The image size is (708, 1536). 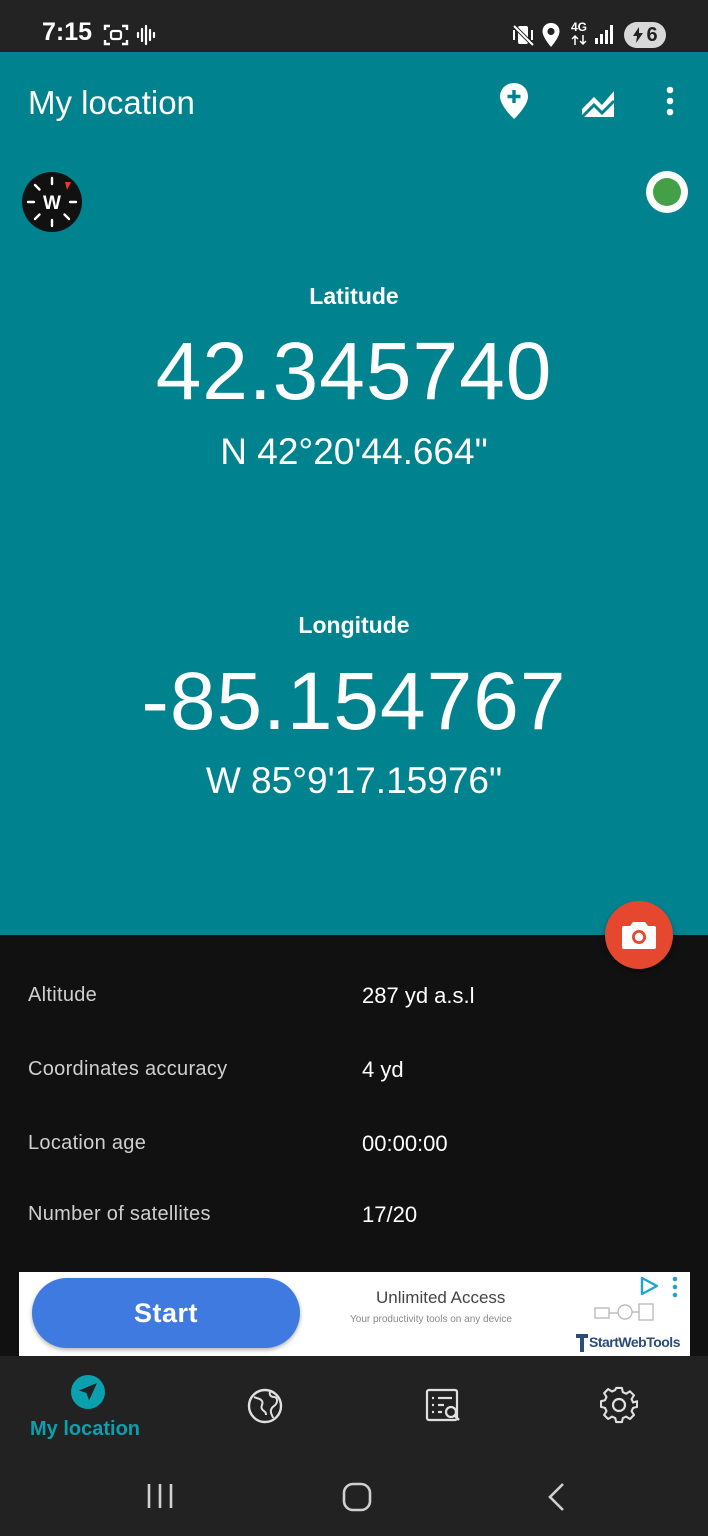 I want to click on ad-menu-icon, so click(x=675, y=1287).